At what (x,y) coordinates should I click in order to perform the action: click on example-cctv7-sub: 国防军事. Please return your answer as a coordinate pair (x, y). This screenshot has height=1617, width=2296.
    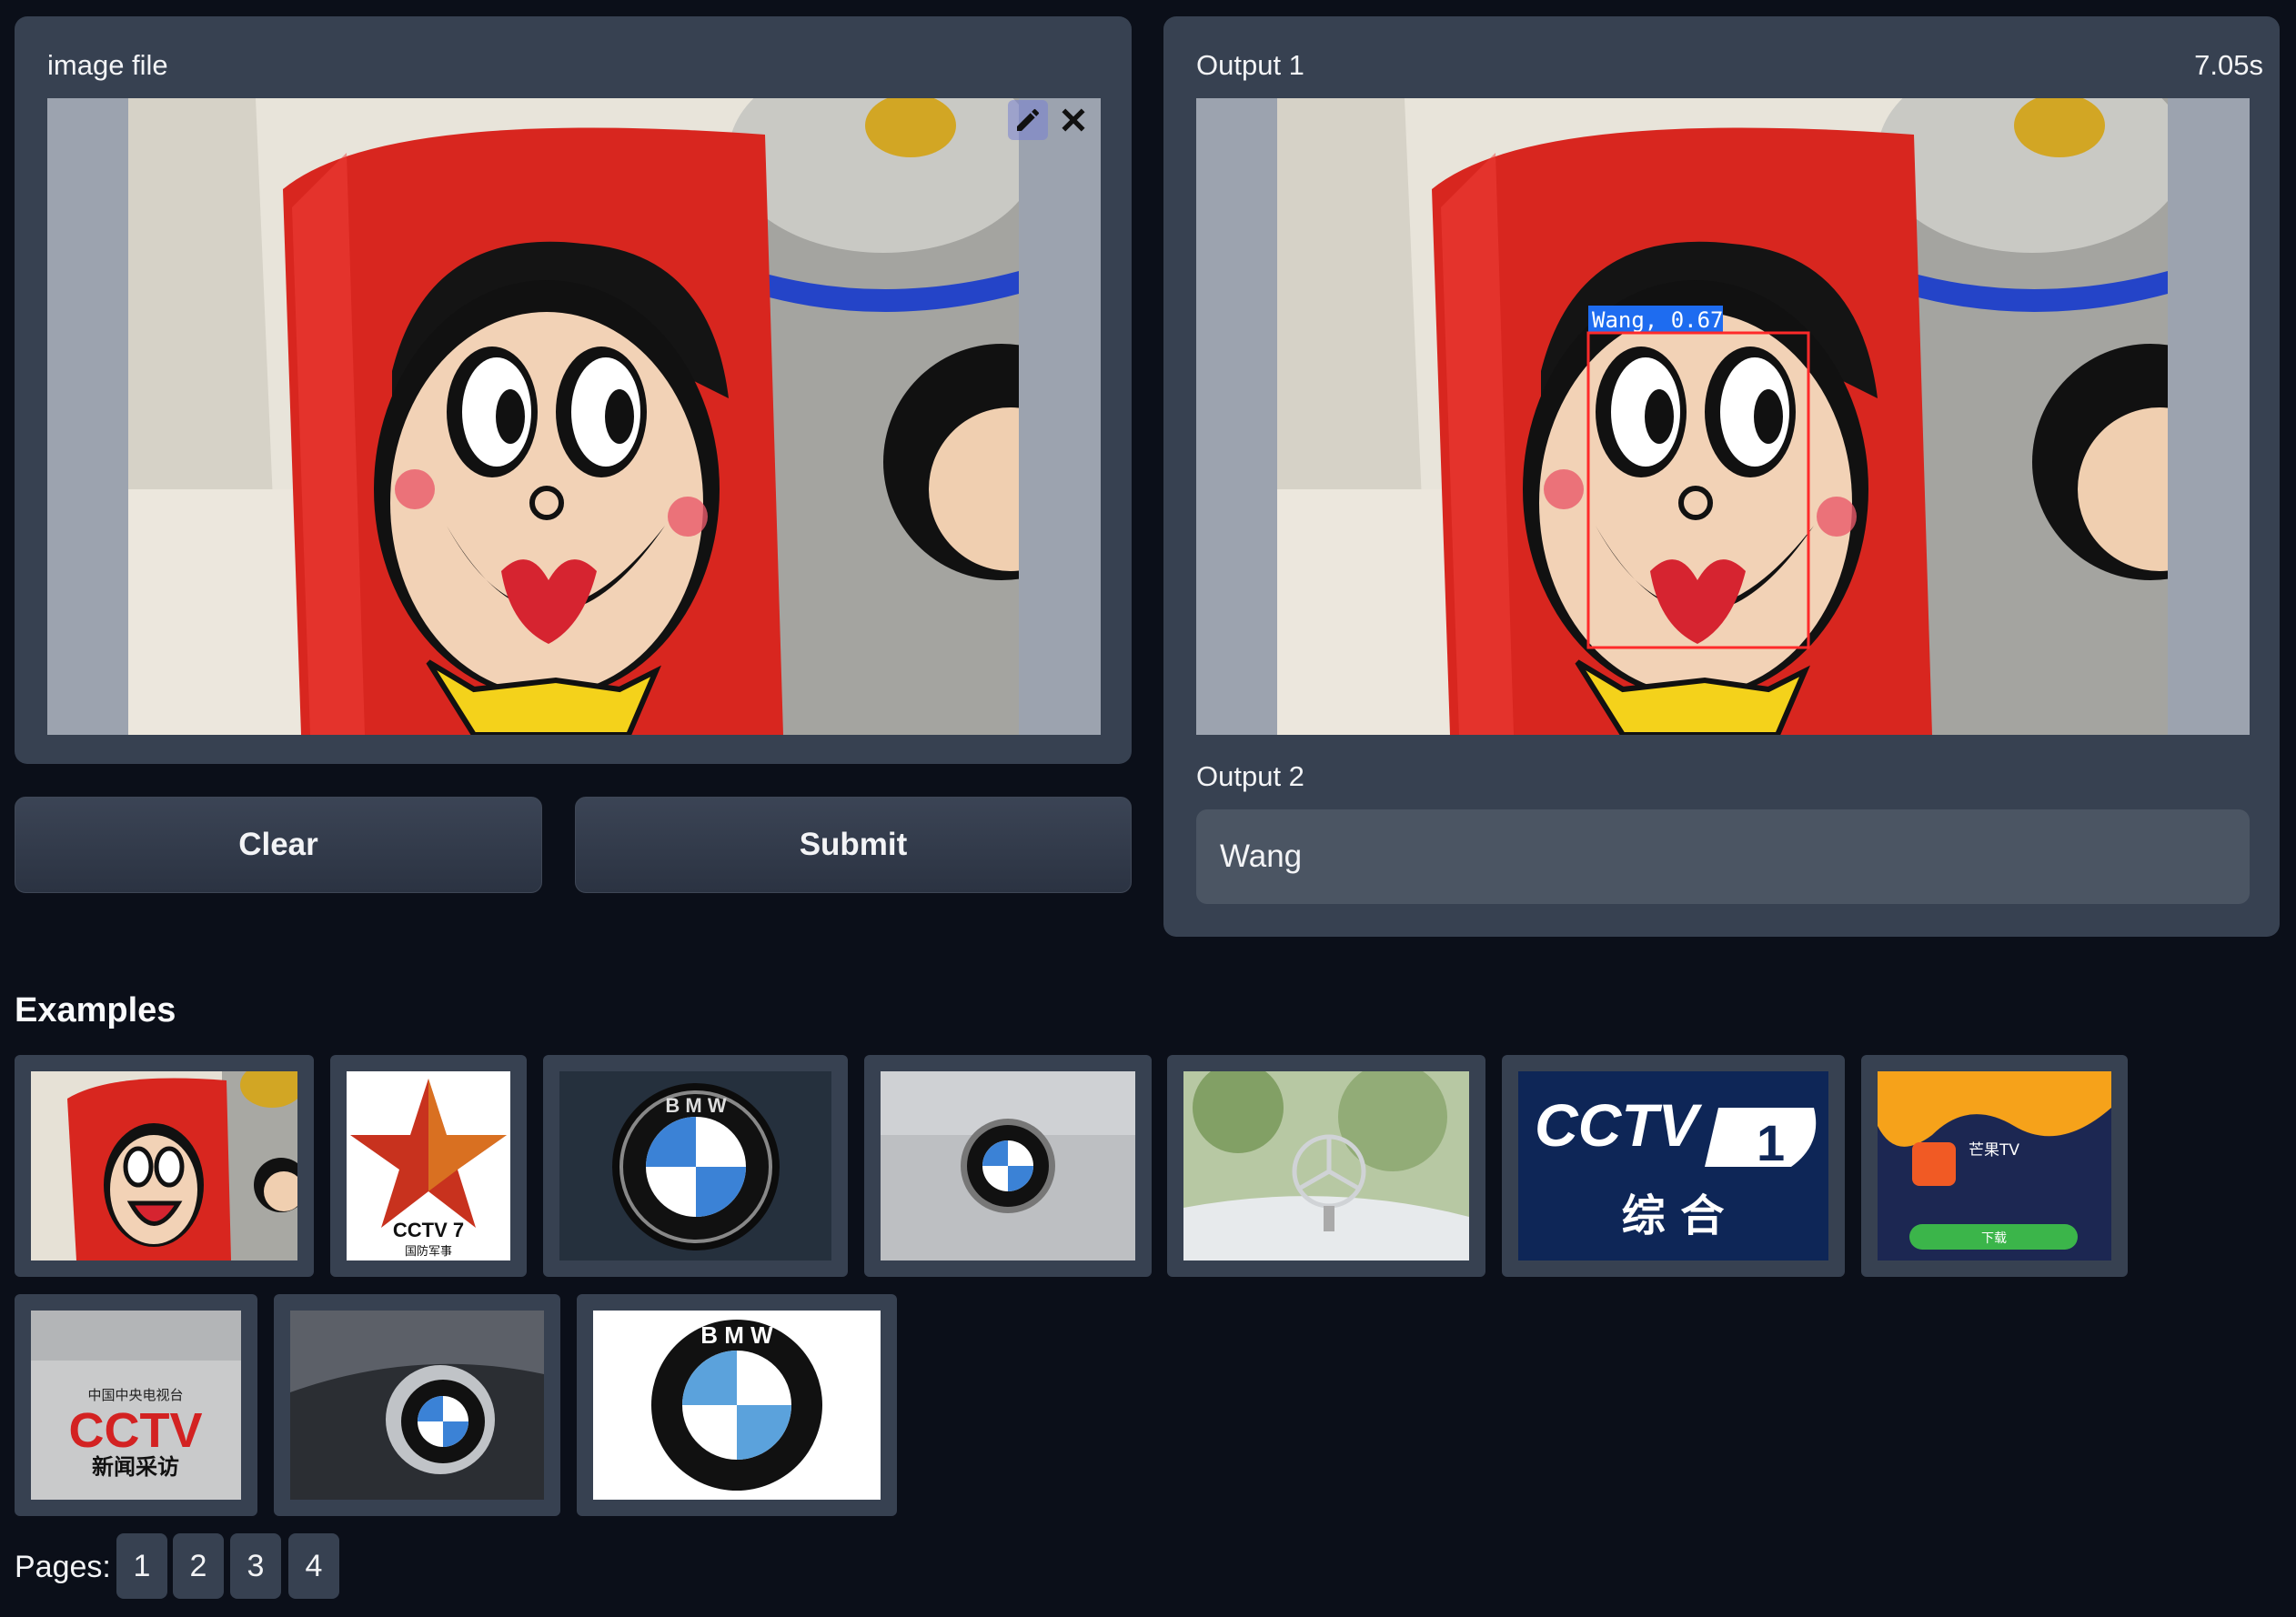
    Looking at the image, I should click on (428, 1252).